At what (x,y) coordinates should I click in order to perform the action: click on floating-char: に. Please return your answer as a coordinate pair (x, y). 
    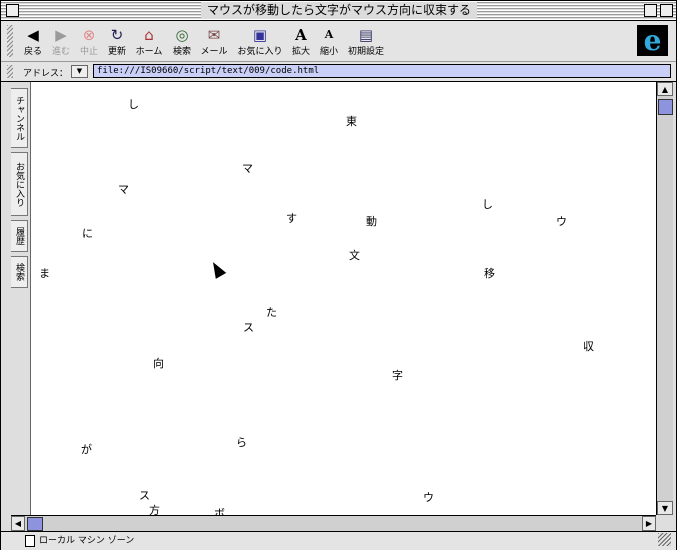
    Looking at the image, I should click on (87, 233).